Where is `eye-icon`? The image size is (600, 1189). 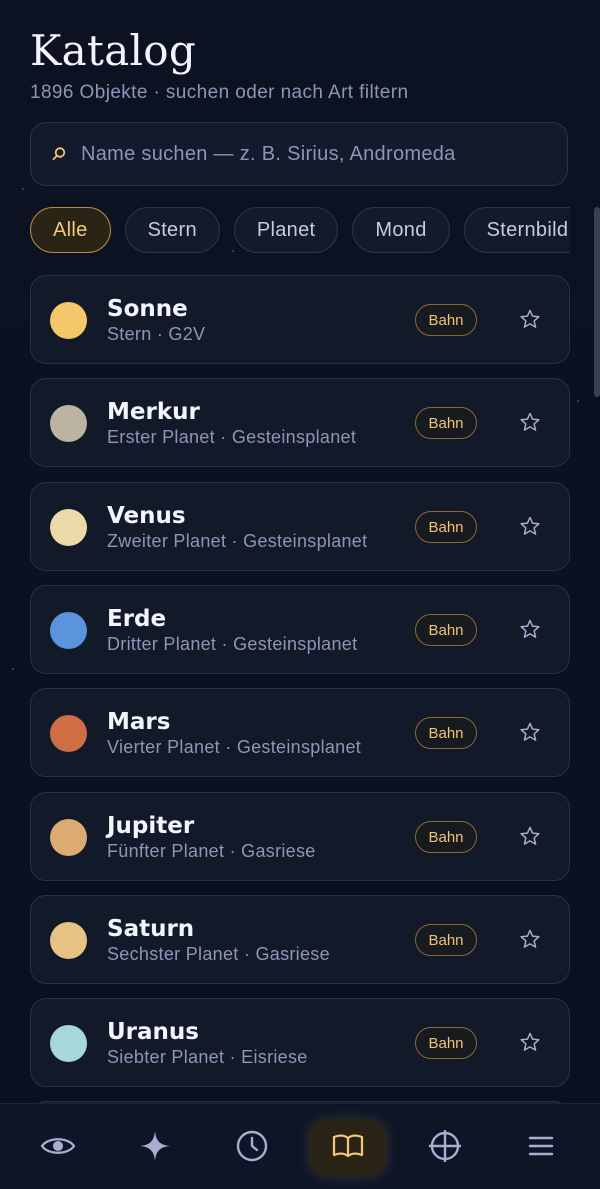
eye-icon is located at coordinates (58, 1148).